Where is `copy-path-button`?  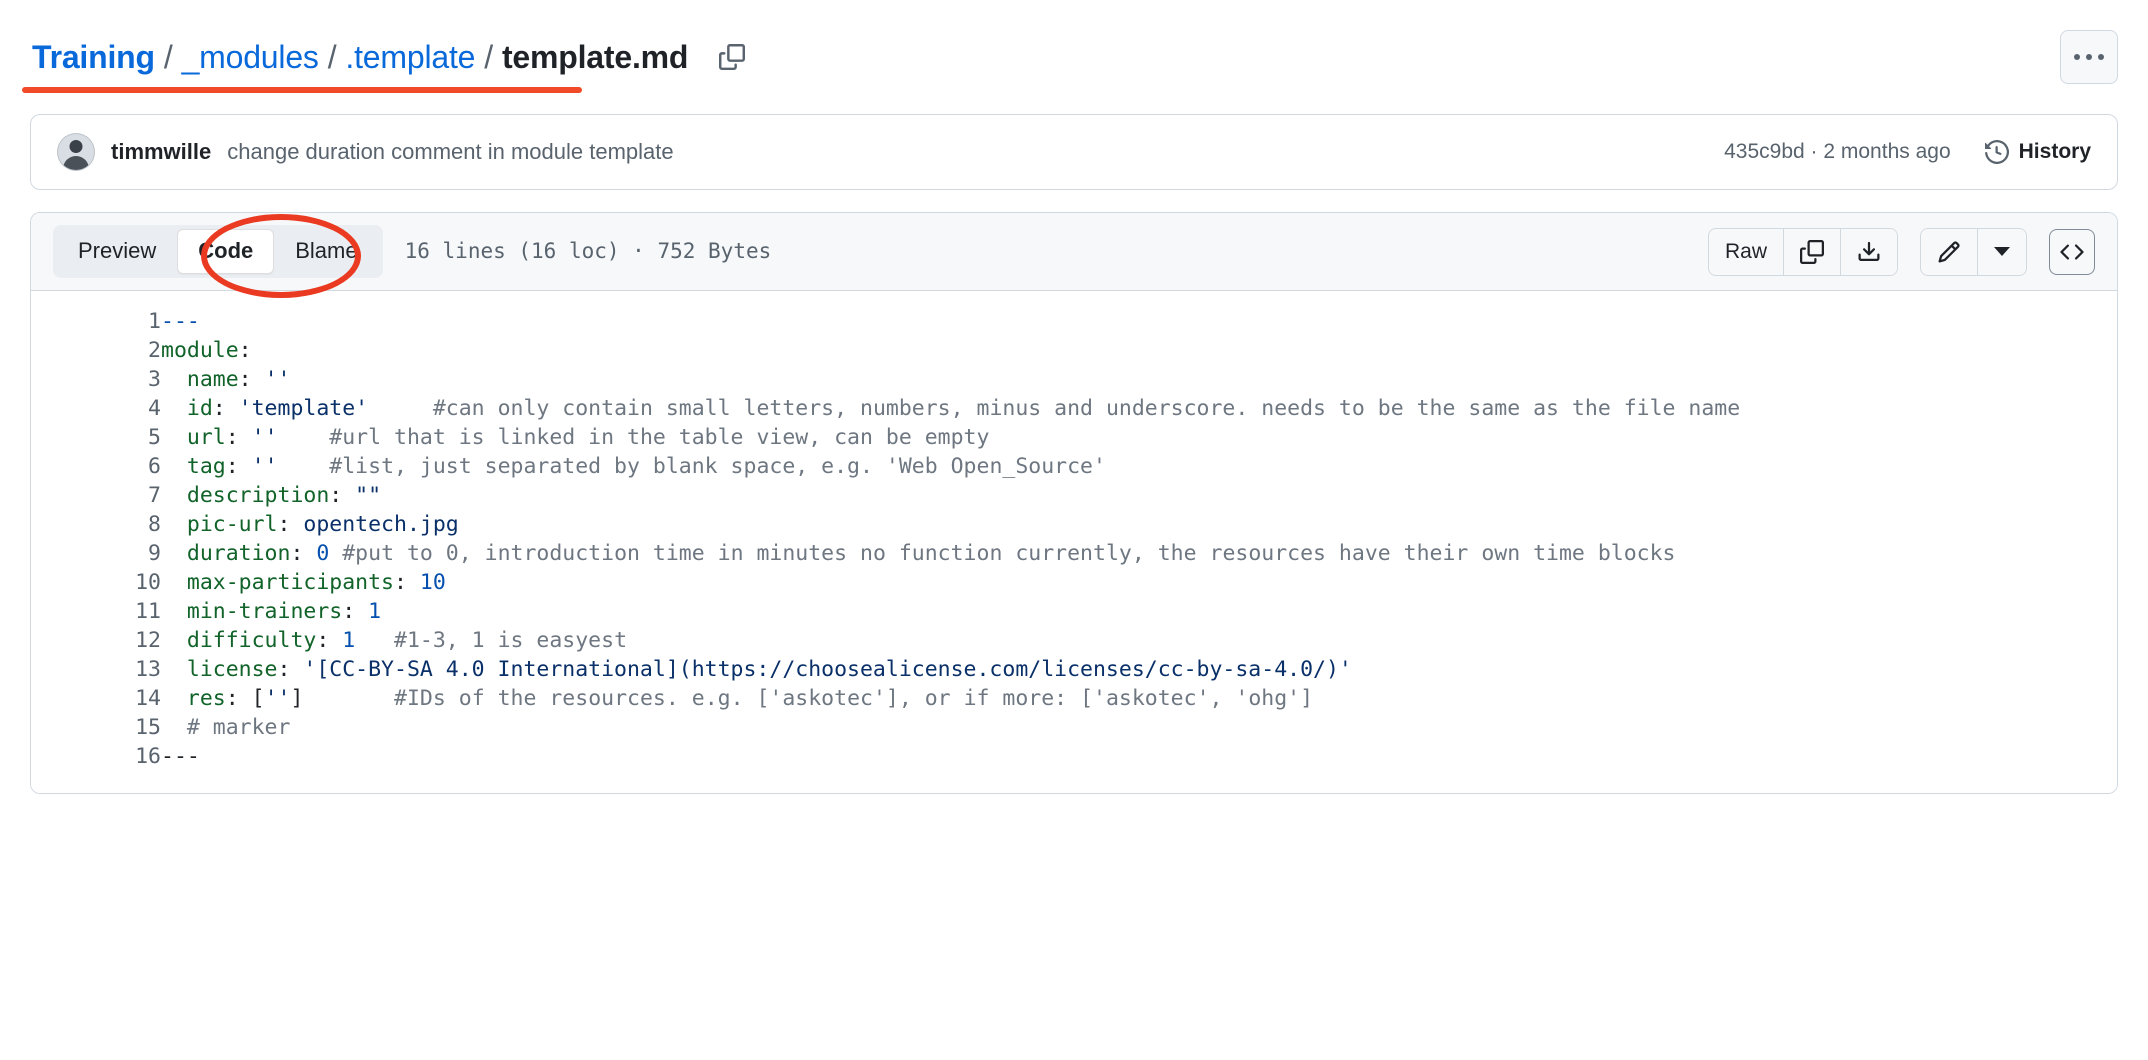
copy-path-button is located at coordinates (732, 57).